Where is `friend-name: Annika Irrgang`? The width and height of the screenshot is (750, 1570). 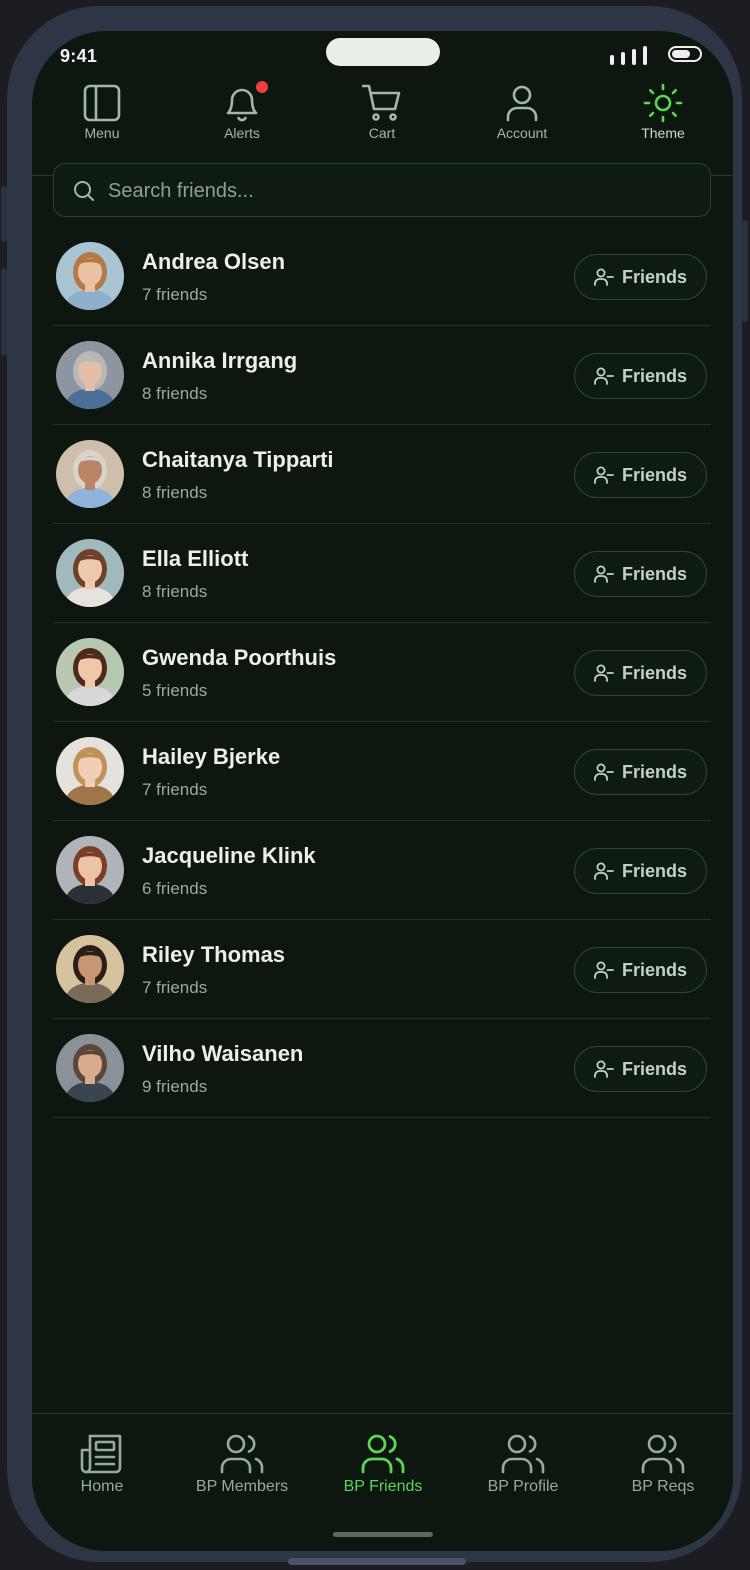
friend-name: Annika Irrgang is located at coordinates (219, 361).